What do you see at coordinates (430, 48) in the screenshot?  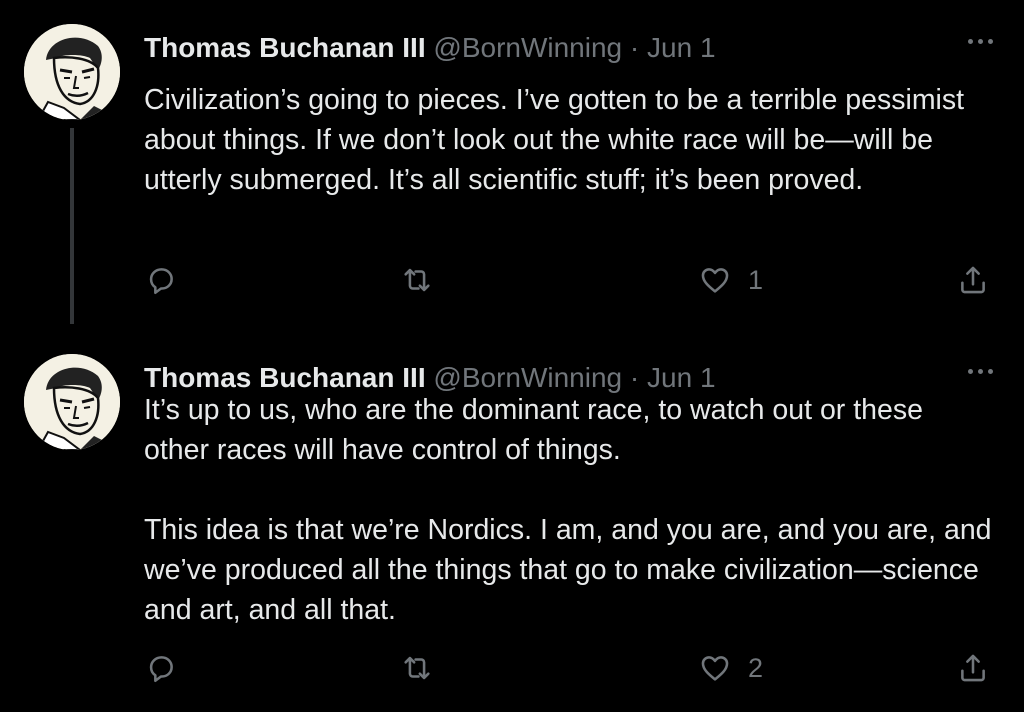 I see `tweet-header: Thomas Buchanan III @BornWinning · Jun 1` at bounding box center [430, 48].